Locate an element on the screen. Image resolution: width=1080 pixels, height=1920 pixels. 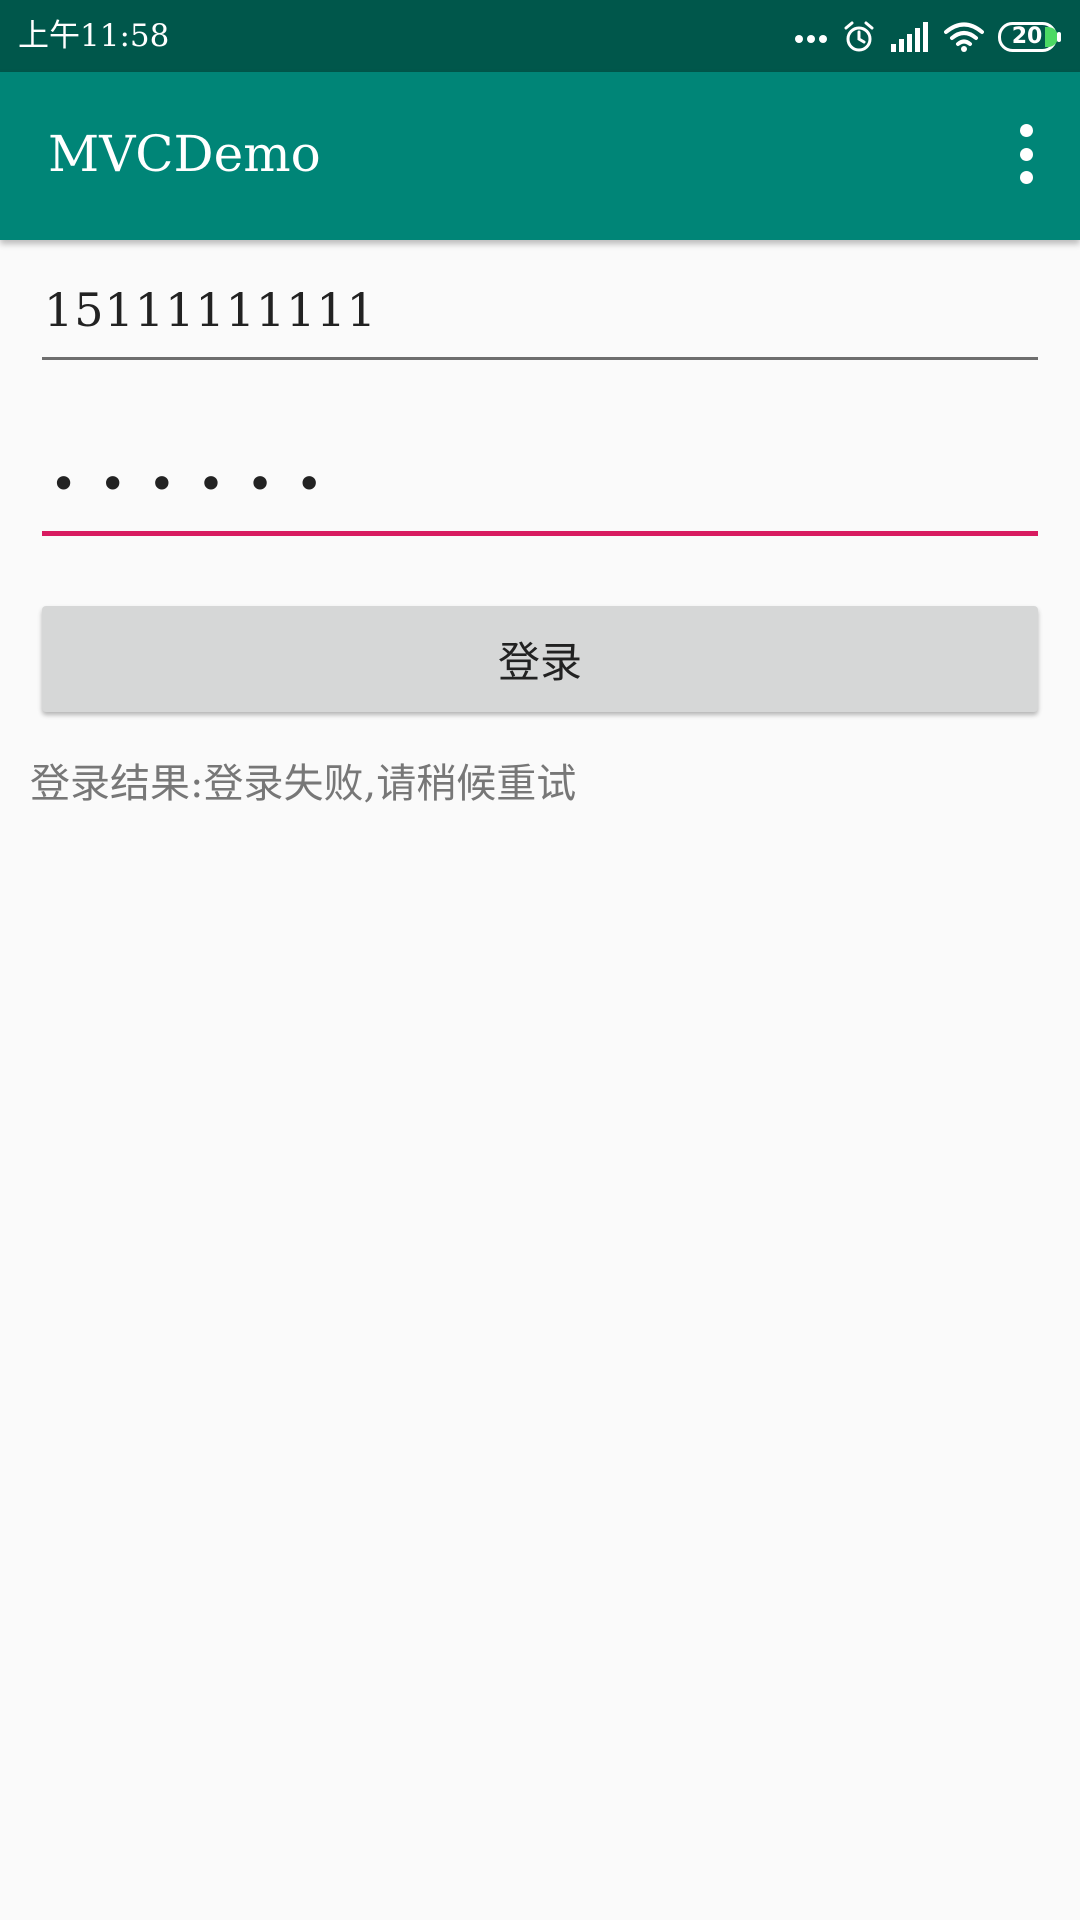
status-bar: 上午11:58 20 is located at coordinates (540, 36).